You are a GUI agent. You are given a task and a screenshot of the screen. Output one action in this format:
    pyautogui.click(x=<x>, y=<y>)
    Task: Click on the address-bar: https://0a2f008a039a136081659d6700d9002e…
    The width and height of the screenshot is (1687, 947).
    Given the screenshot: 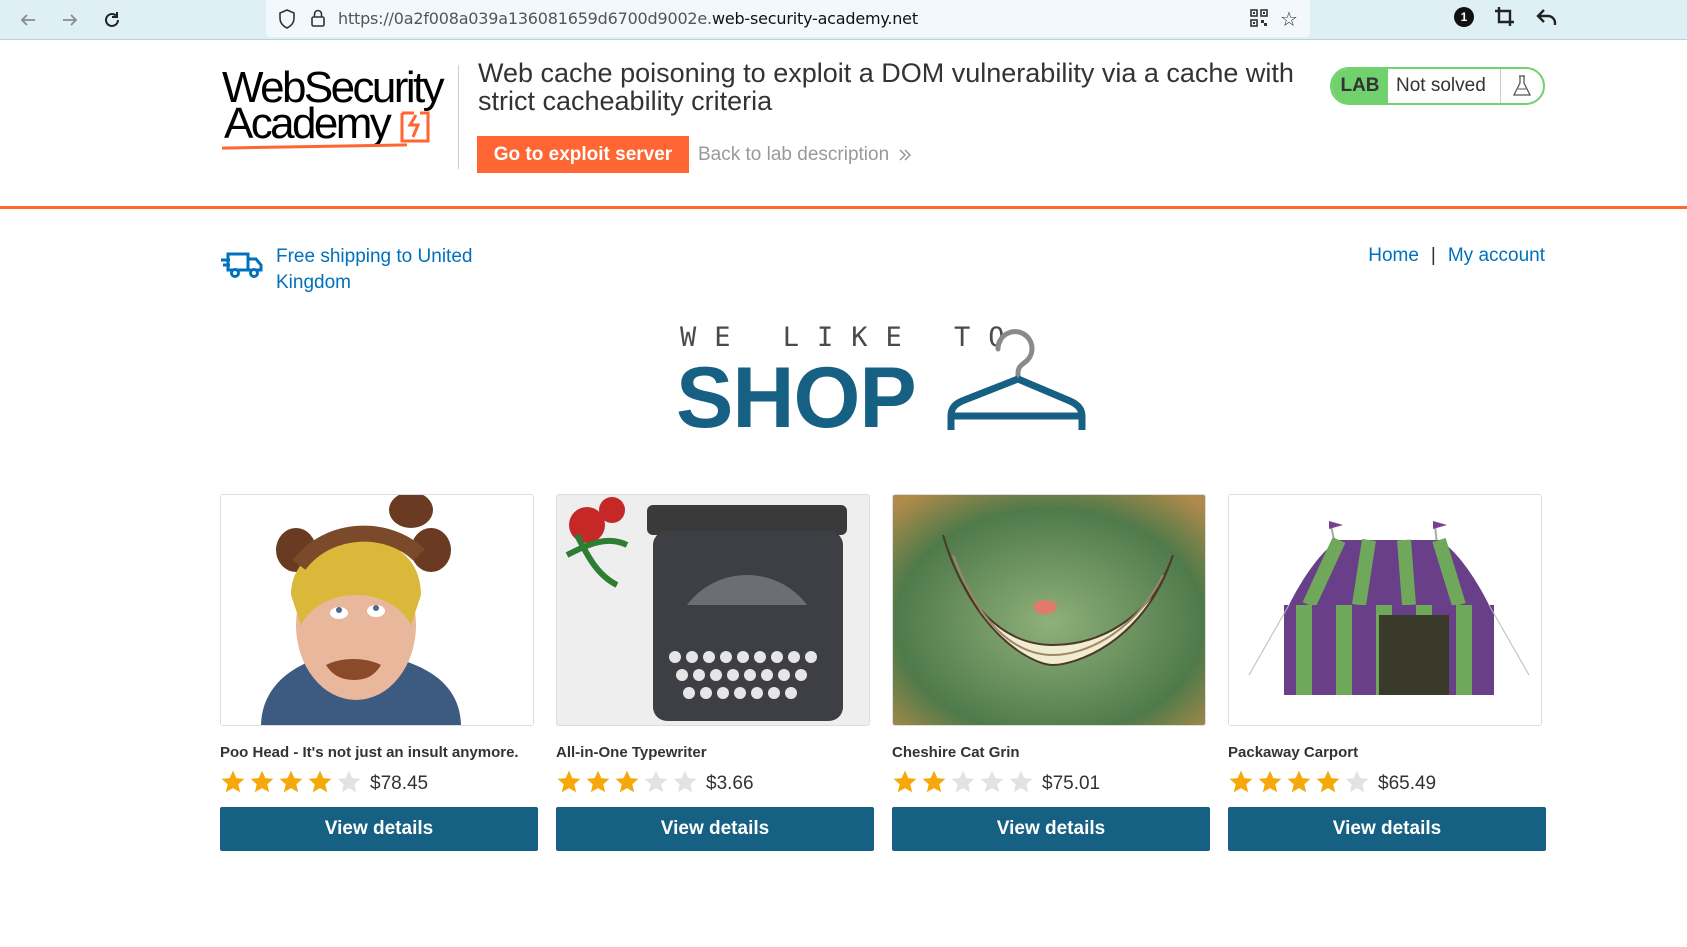 What is the action you would take?
    pyautogui.click(x=788, y=18)
    